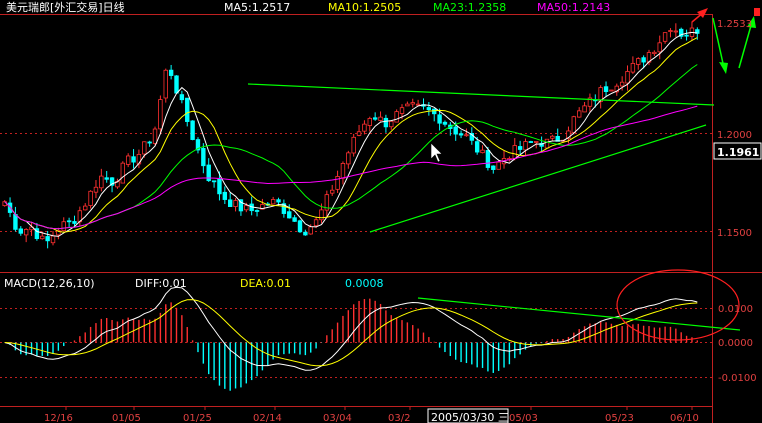 This screenshot has height=423, width=762. What do you see at coordinates (49, 283) in the screenshot?
I see `macd-name: MACD(12,26,10)` at bounding box center [49, 283].